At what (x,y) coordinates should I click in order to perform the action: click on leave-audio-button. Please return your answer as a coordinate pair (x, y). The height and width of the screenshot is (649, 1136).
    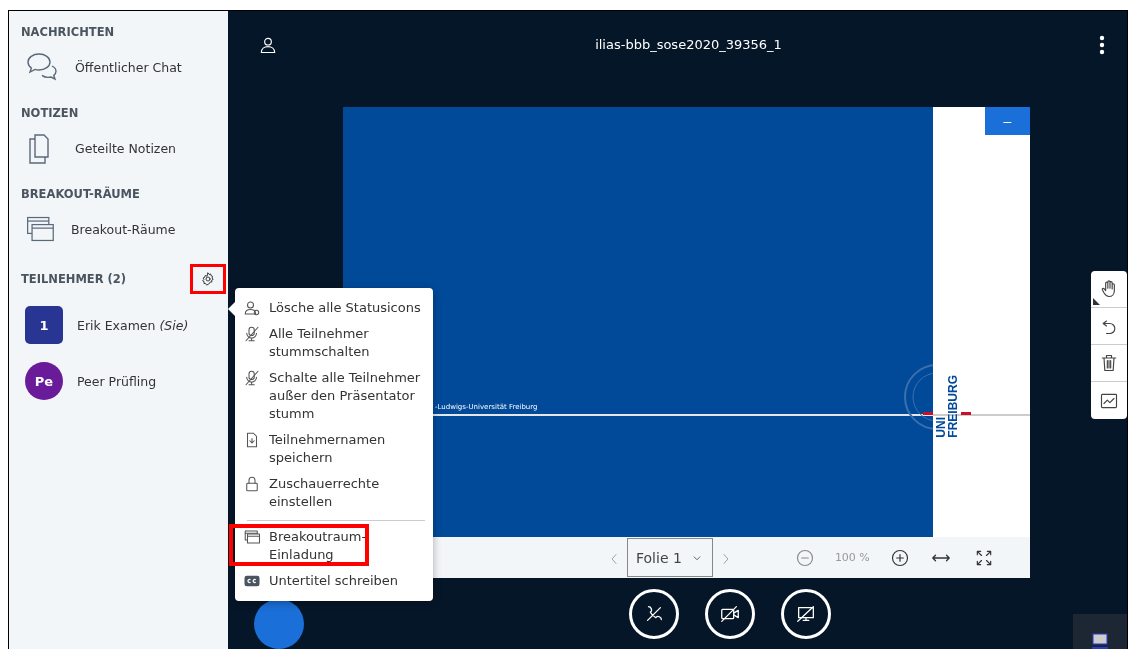
    Looking at the image, I should click on (654, 614).